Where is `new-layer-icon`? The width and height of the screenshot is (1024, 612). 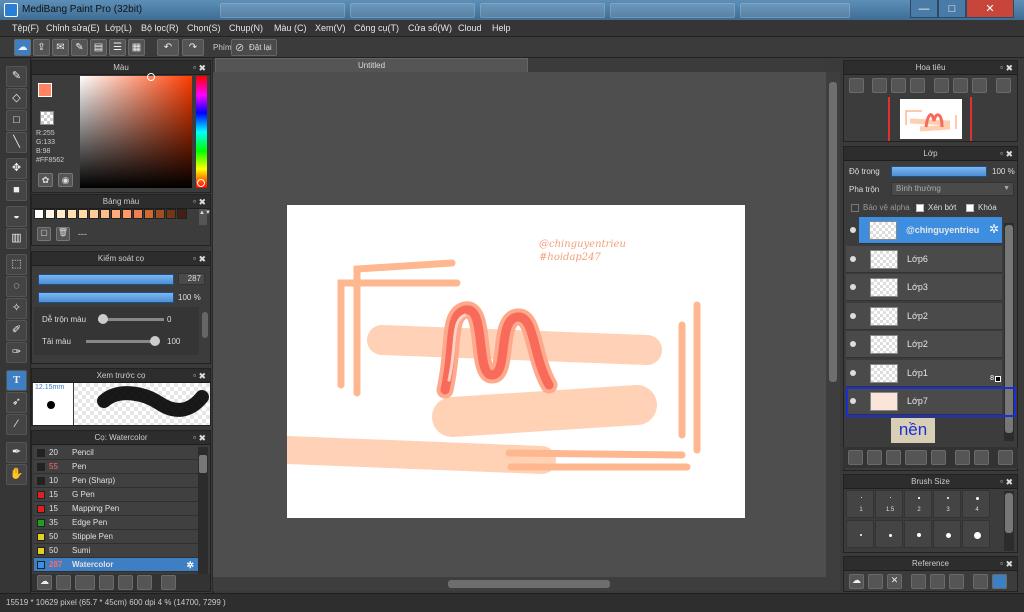
new-layer-icon is located at coordinates (855, 457).